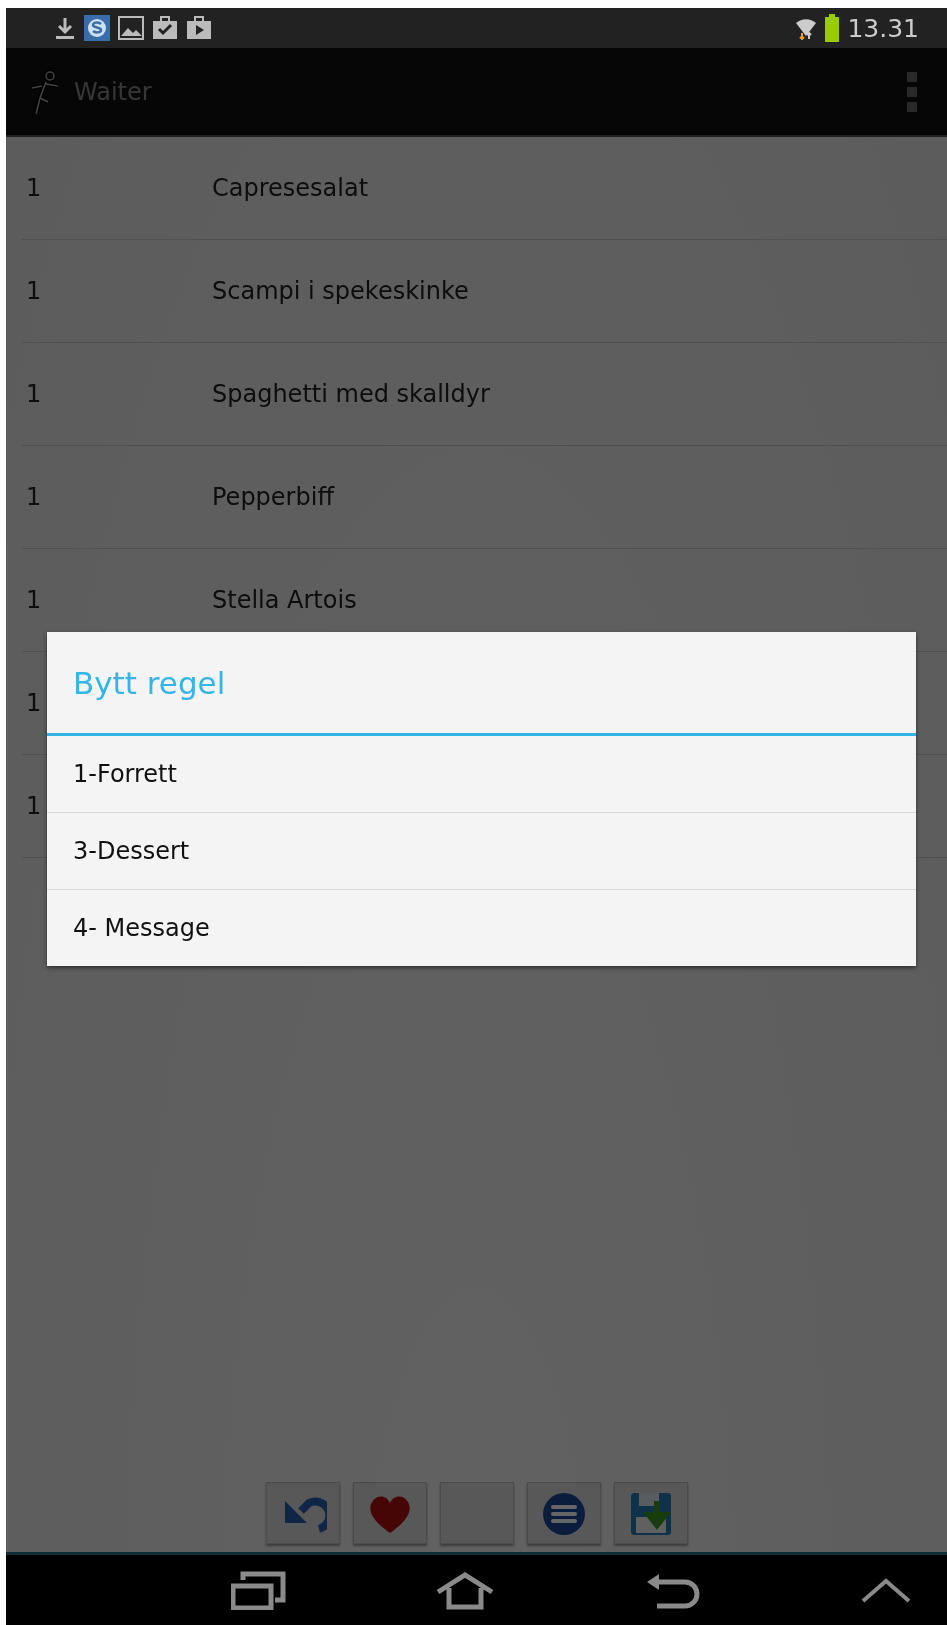 Image resolution: width=947 pixels, height=1625 pixels. I want to click on image-icon, so click(131, 28).